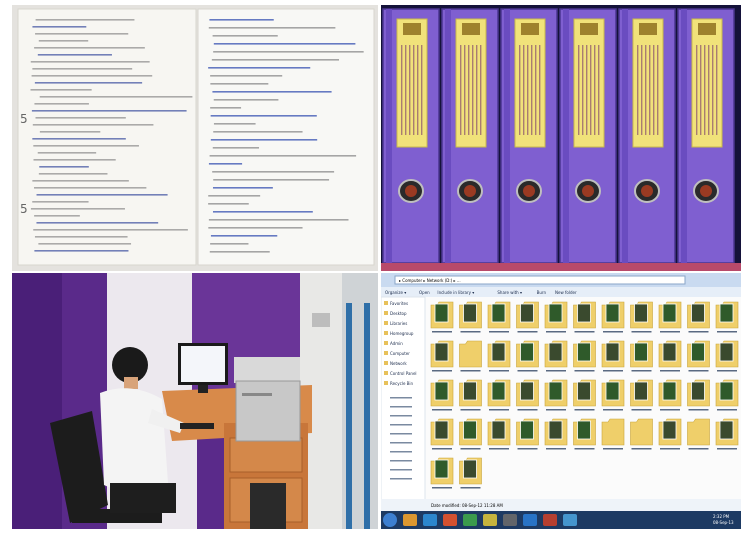 Image resolution: width=743 pixels, height=533 pixels. I want to click on toolbar-item: Include in library ▾, so click(455, 292).